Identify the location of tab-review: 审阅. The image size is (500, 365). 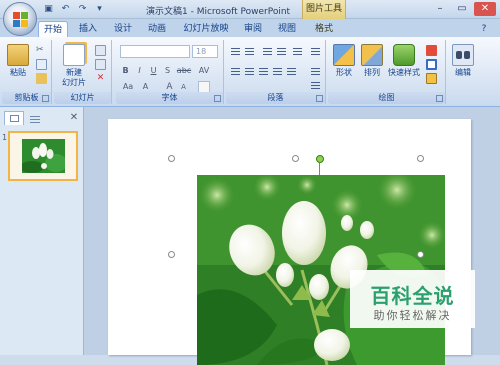
(253, 29).